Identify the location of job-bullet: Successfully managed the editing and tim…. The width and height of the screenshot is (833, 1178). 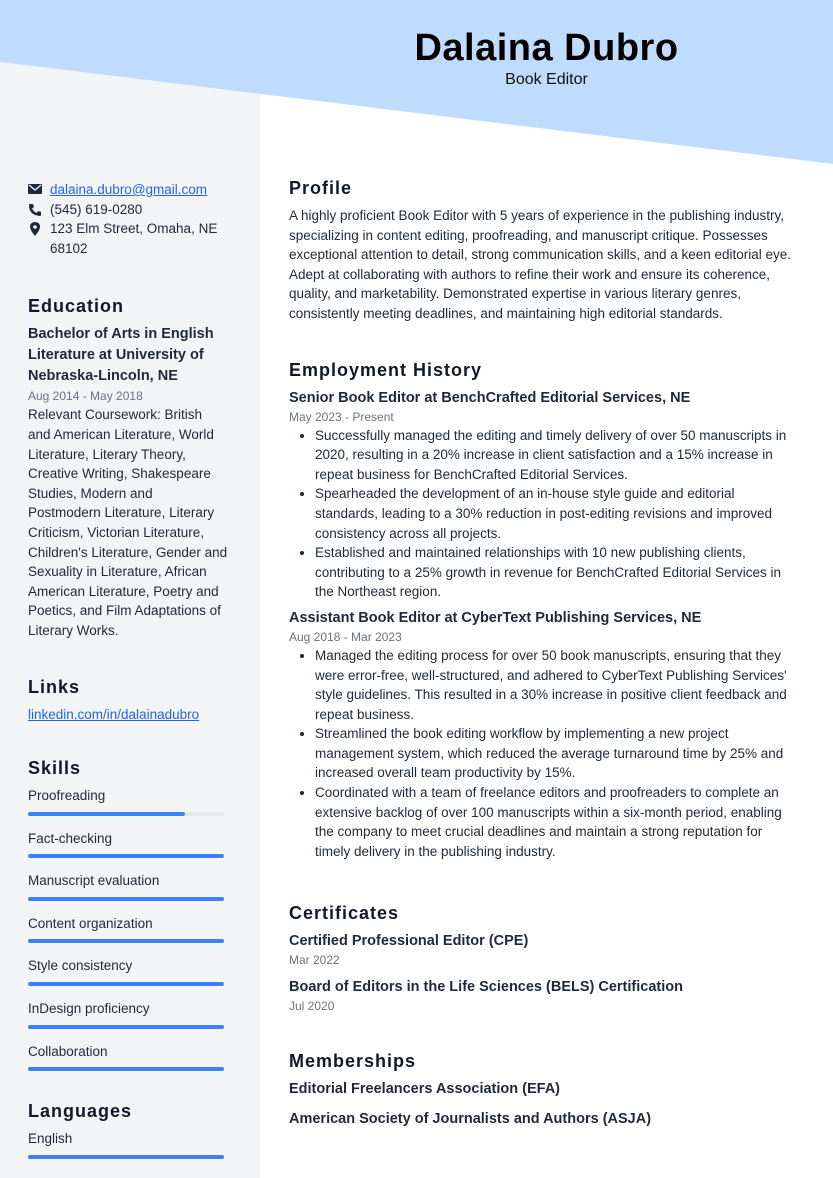
(558, 455).